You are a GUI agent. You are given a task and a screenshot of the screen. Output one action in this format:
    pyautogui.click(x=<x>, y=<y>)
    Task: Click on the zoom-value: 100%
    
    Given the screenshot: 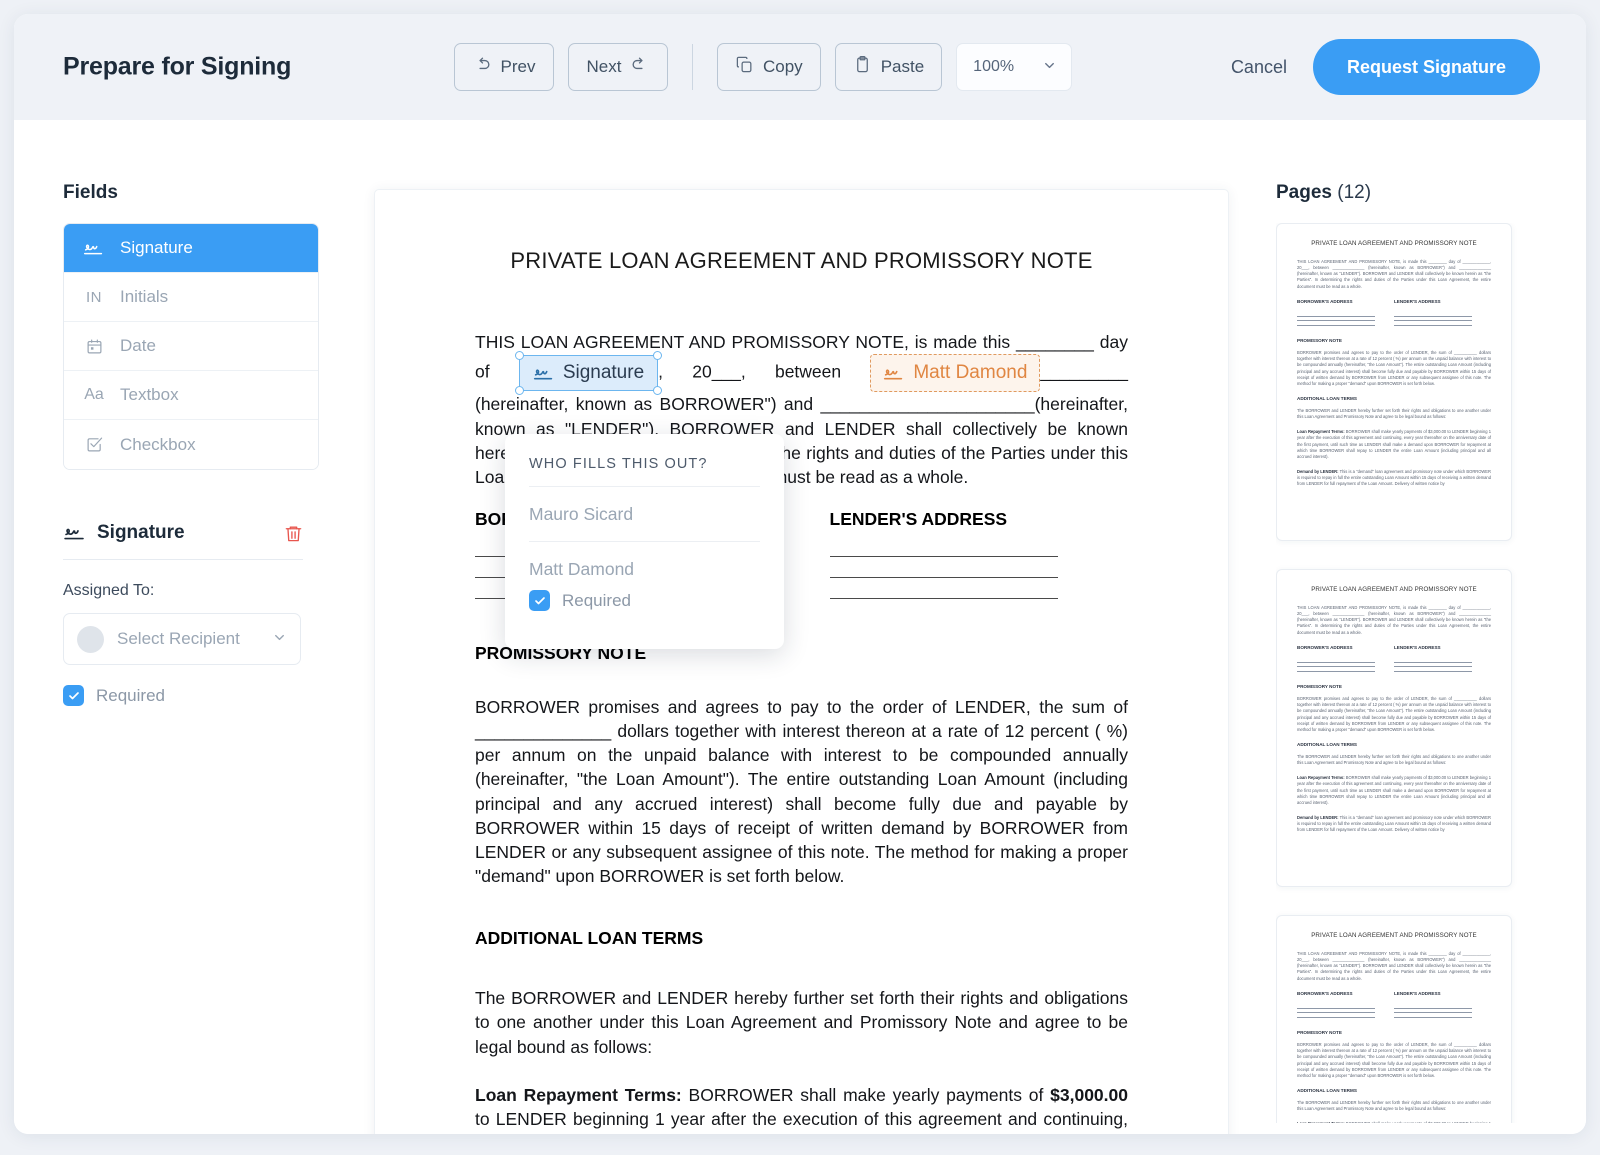 What is the action you would take?
    pyautogui.click(x=994, y=66)
    